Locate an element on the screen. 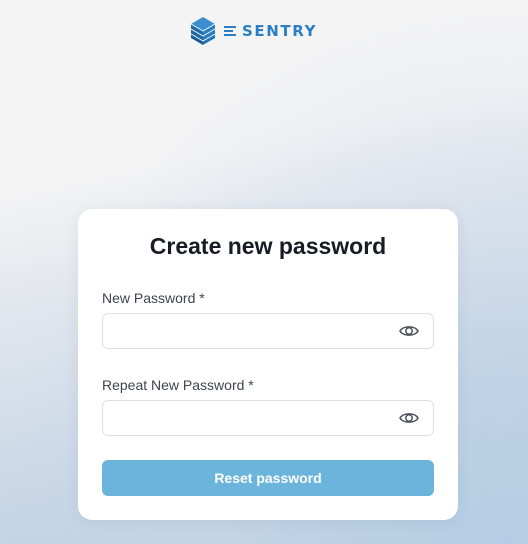 Image resolution: width=528 pixels, height=544 pixels. brand-logo: SENTRY is located at coordinates (253, 31).